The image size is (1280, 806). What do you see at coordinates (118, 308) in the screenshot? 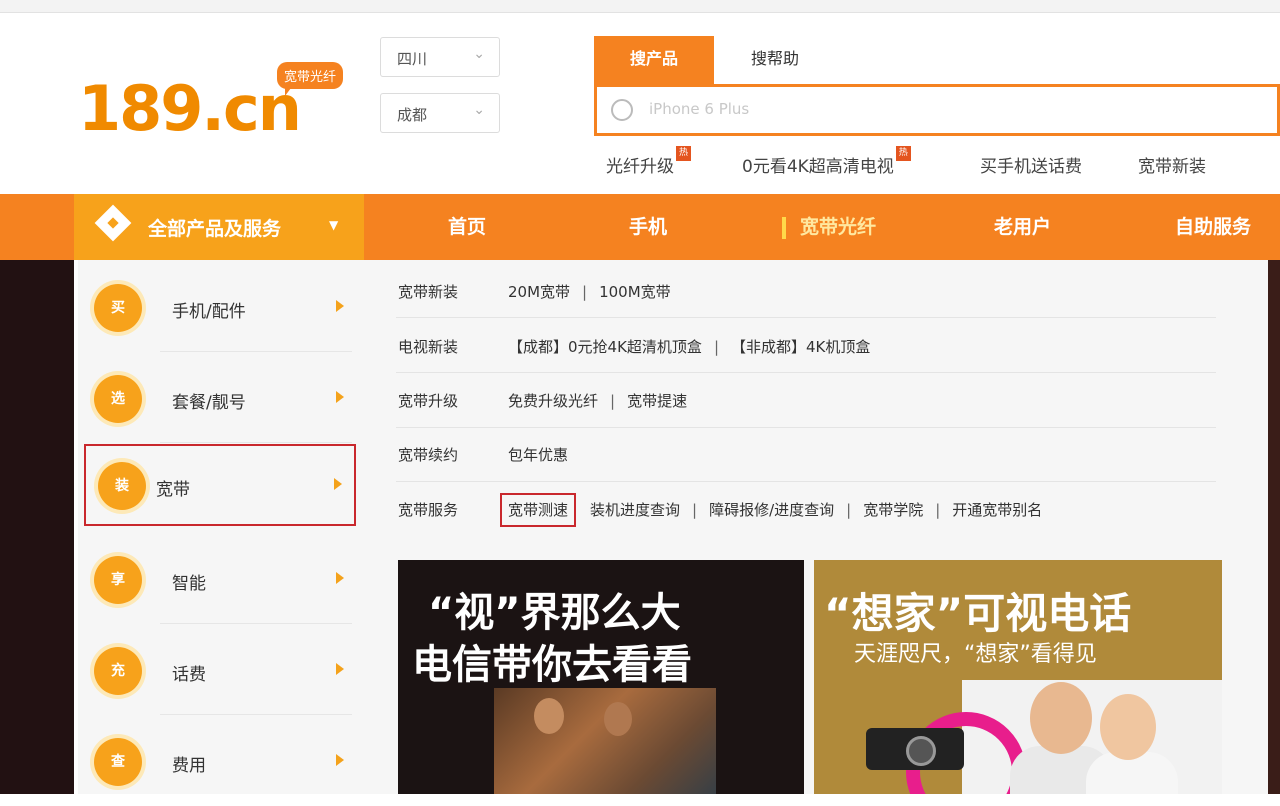
I see `category-icon: 买` at bounding box center [118, 308].